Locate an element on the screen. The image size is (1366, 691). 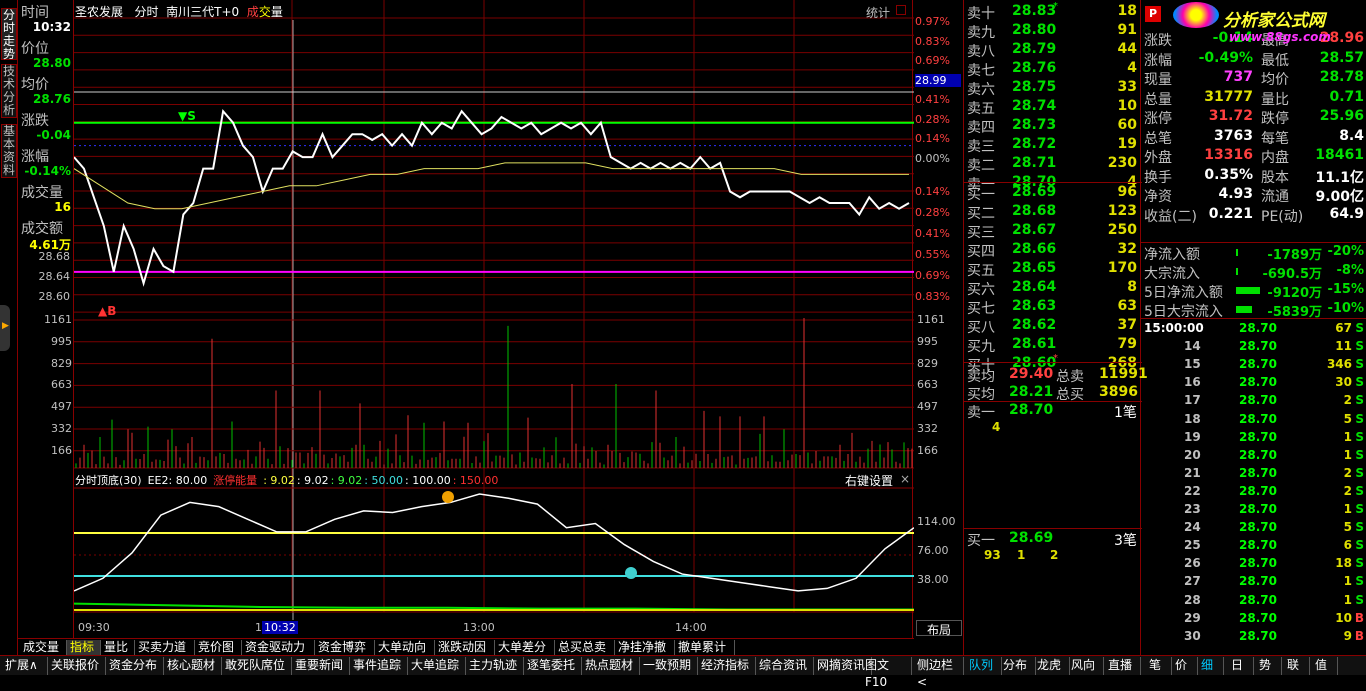
flow-label: 5日净流入额 is located at coordinates (1183, 293).